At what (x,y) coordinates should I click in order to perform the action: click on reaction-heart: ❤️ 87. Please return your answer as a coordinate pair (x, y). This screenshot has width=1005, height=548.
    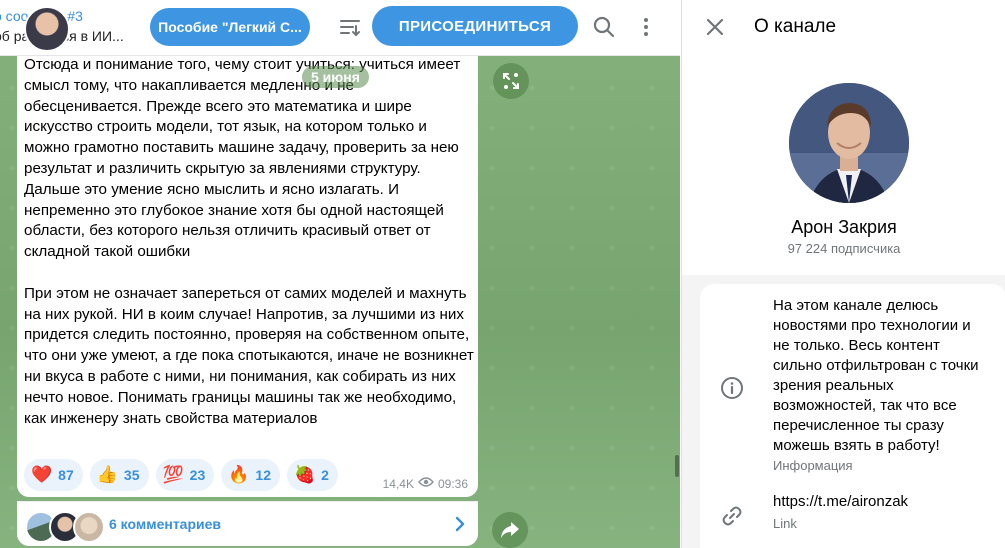
    Looking at the image, I should click on (53, 475).